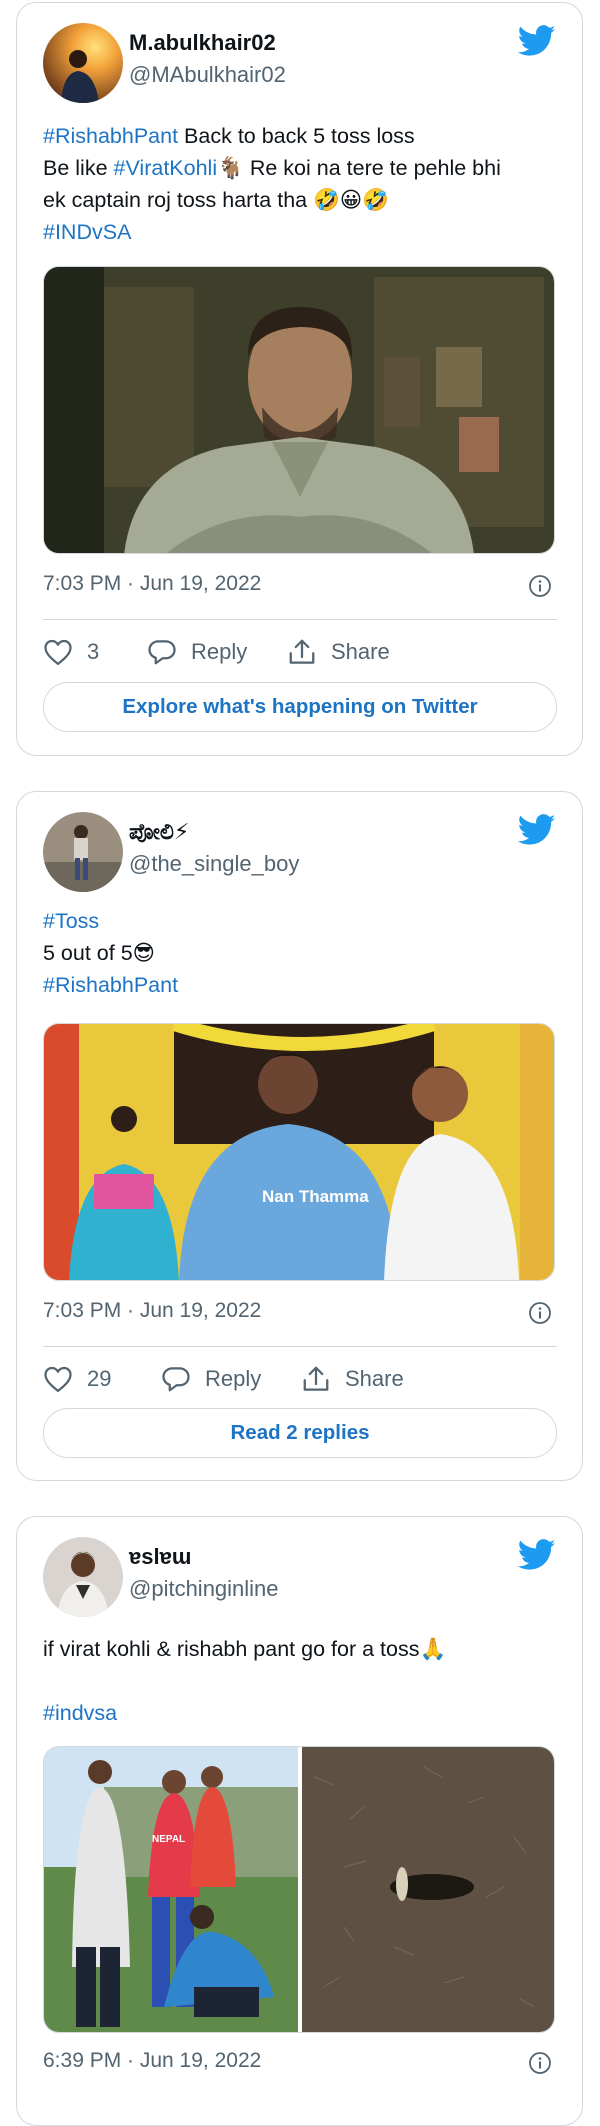  I want to click on media-caption: Nan Thamma, so click(315, 1196).